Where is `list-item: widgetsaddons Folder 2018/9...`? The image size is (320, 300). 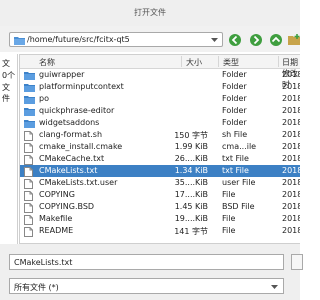 list-item: widgetsaddons Folder 2018/9... is located at coordinates (160, 123).